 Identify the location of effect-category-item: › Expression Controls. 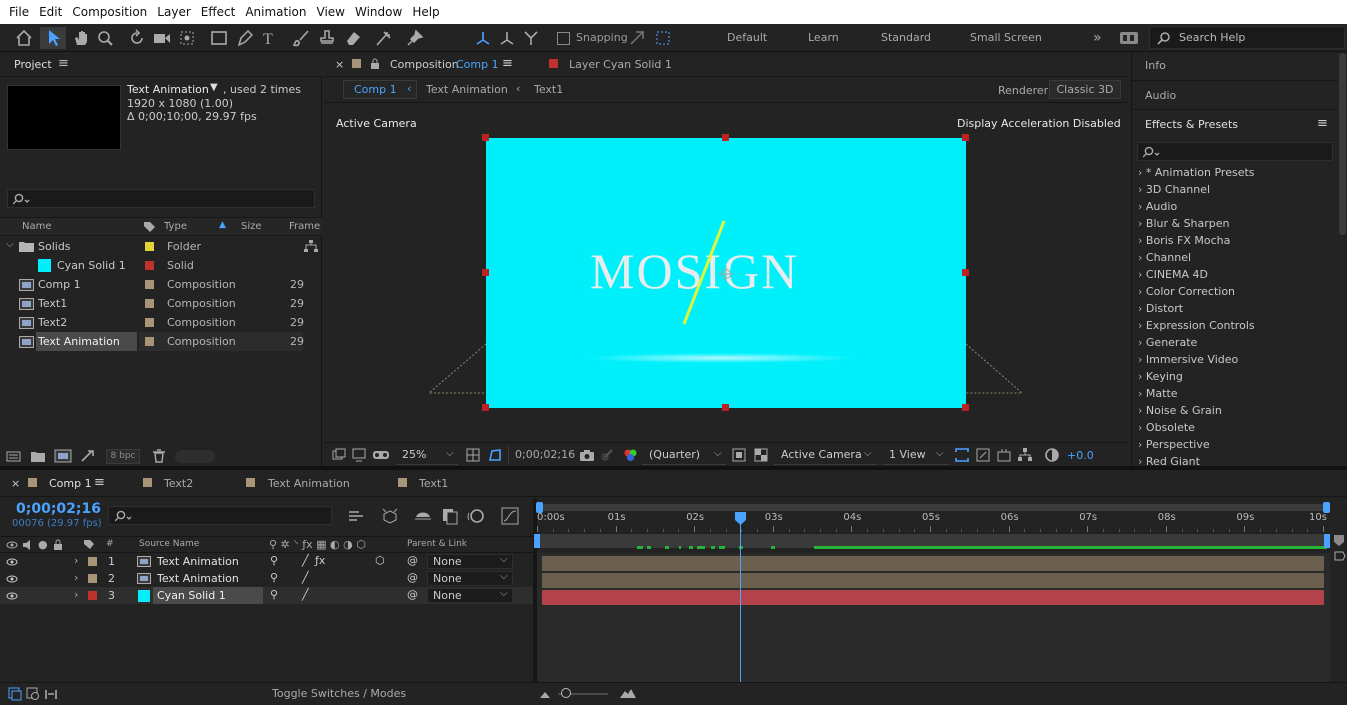
(1196, 325).